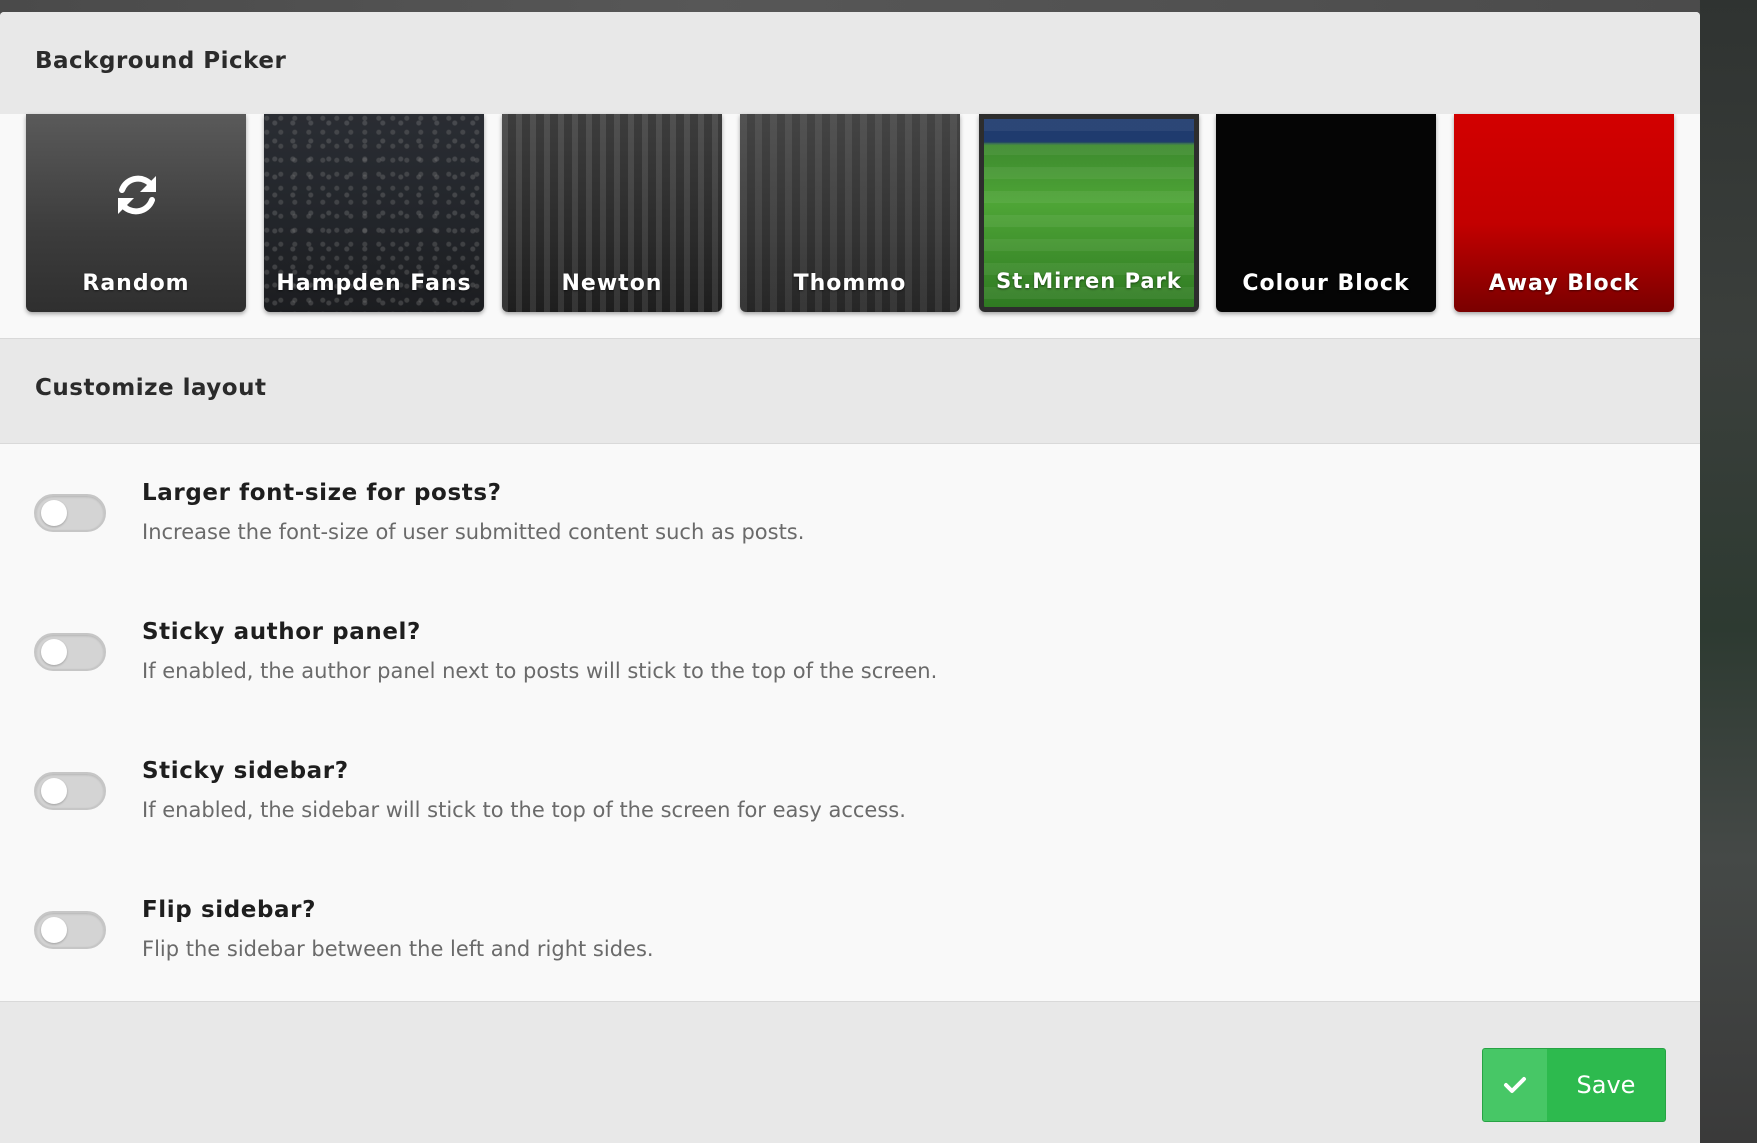 The width and height of the screenshot is (1757, 1143). I want to click on setting-title: Flip sidebar?, so click(229, 910).